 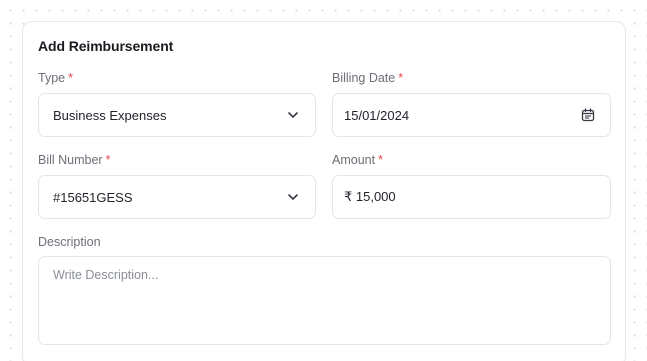 What do you see at coordinates (364, 78) in the screenshot?
I see `billing-date-label-text: Billing Date` at bounding box center [364, 78].